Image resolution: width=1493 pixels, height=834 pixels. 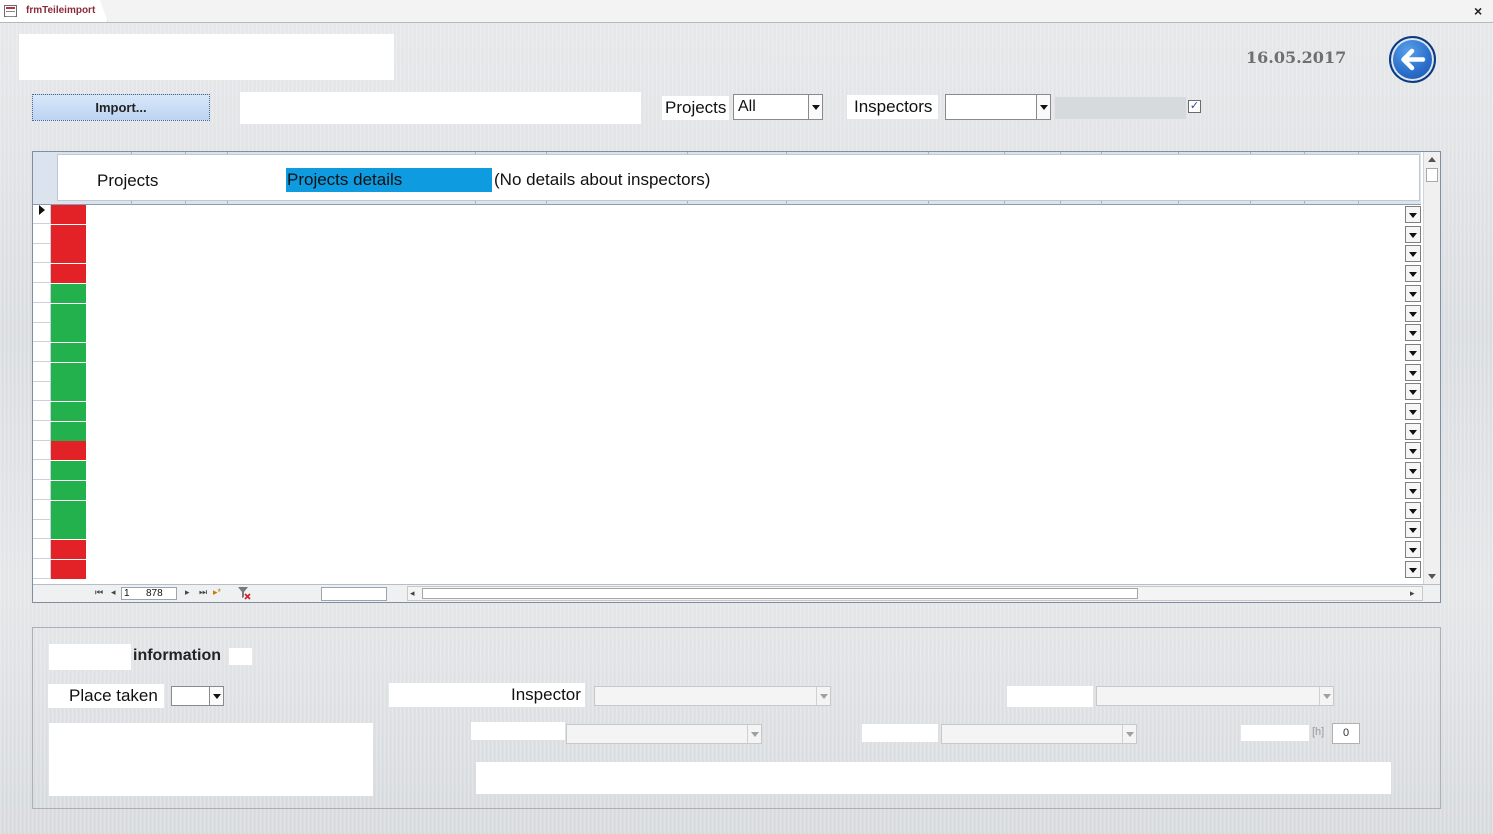 What do you see at coordinates (1432, 175) in the screenshot?
I see `vertical-scroll-thumb` at bounding box center [1432, 175].